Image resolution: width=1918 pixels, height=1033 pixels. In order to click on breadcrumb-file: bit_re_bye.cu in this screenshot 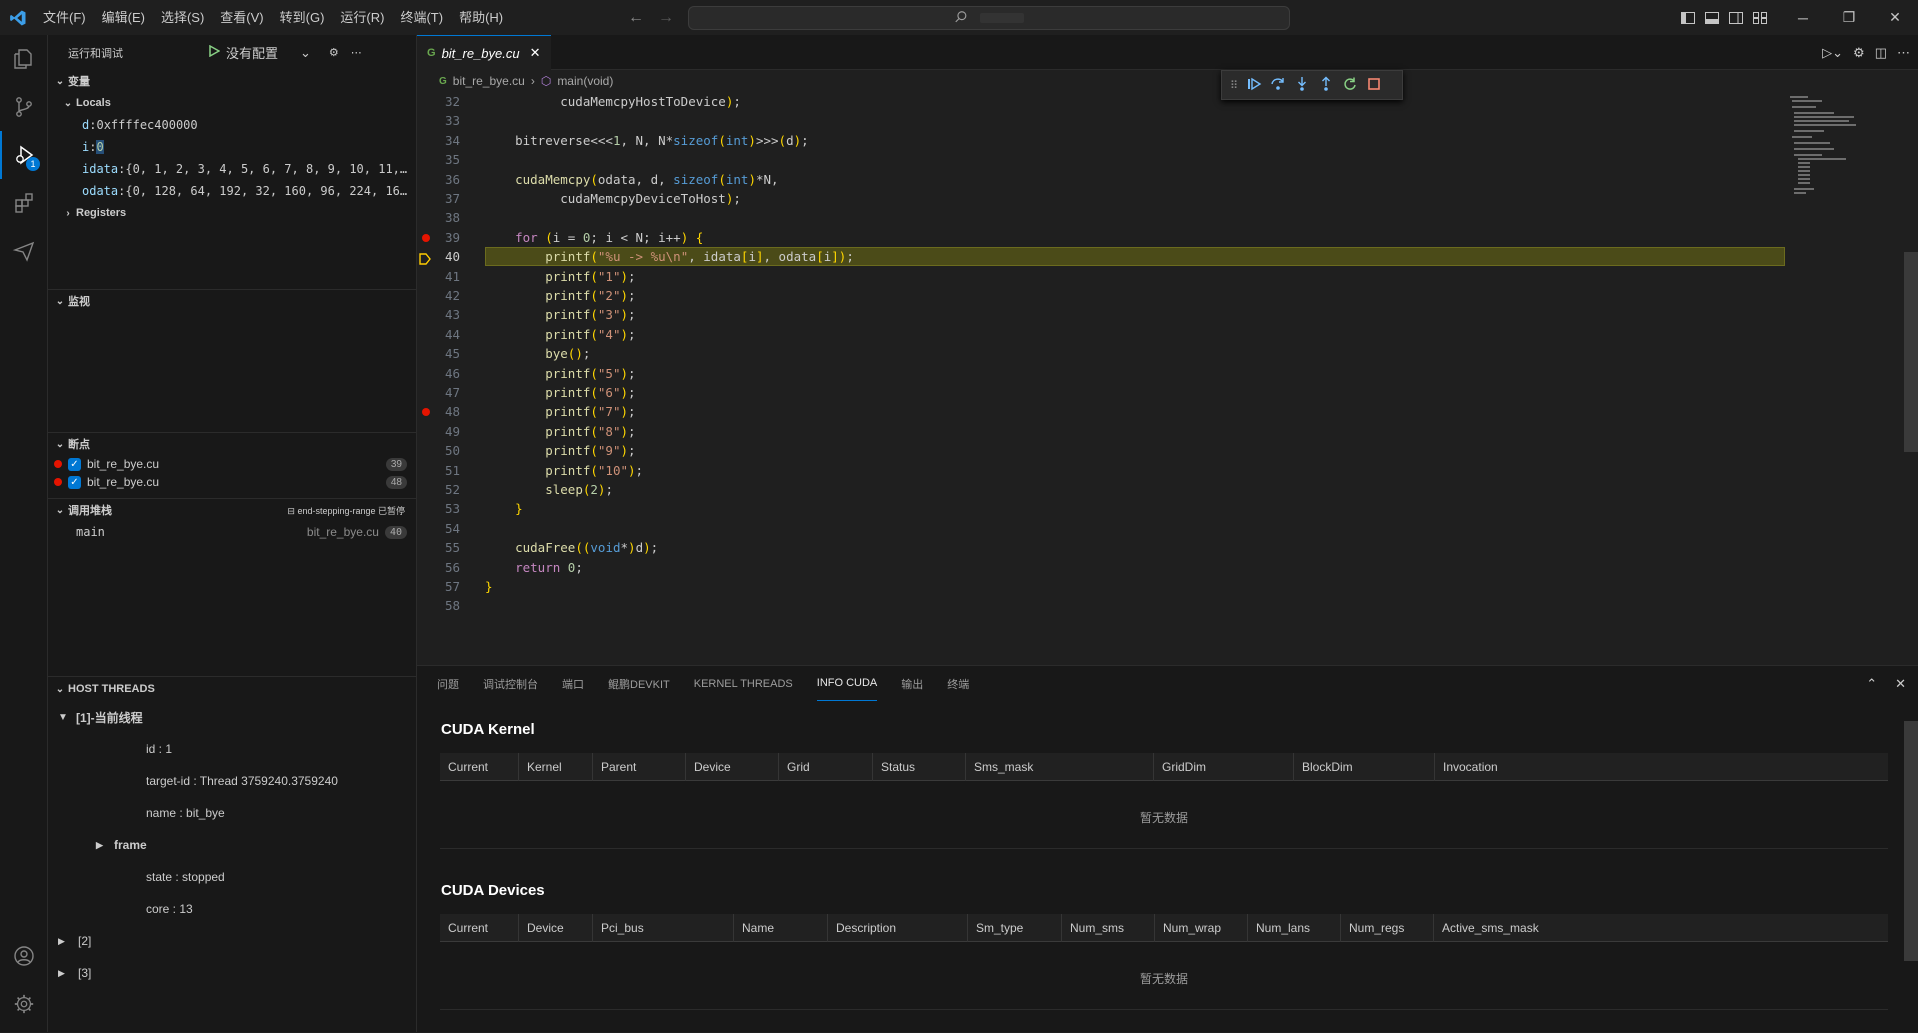, I will do `click(489, 81)`.